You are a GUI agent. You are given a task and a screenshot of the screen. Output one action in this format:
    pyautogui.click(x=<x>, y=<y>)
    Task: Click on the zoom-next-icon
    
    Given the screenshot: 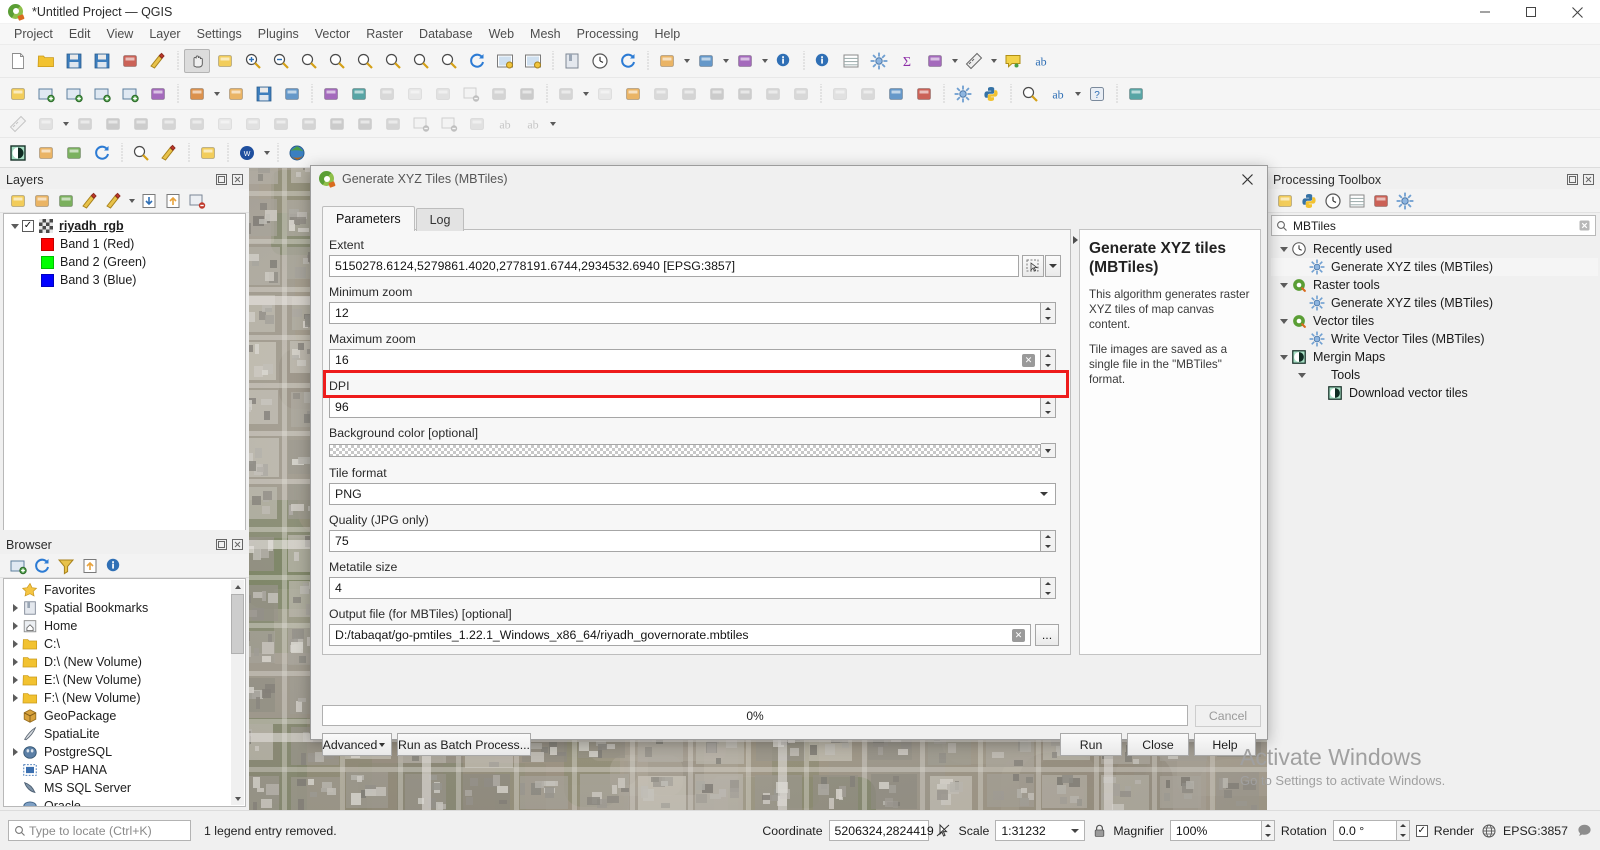 What is the action you would take?
    pyautogui.click(x=449, y=61)
    